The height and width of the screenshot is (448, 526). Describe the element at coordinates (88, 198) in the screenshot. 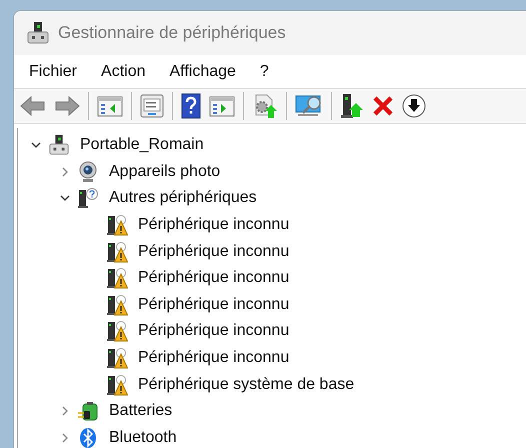

I see `unknown-device-icon` at that location.